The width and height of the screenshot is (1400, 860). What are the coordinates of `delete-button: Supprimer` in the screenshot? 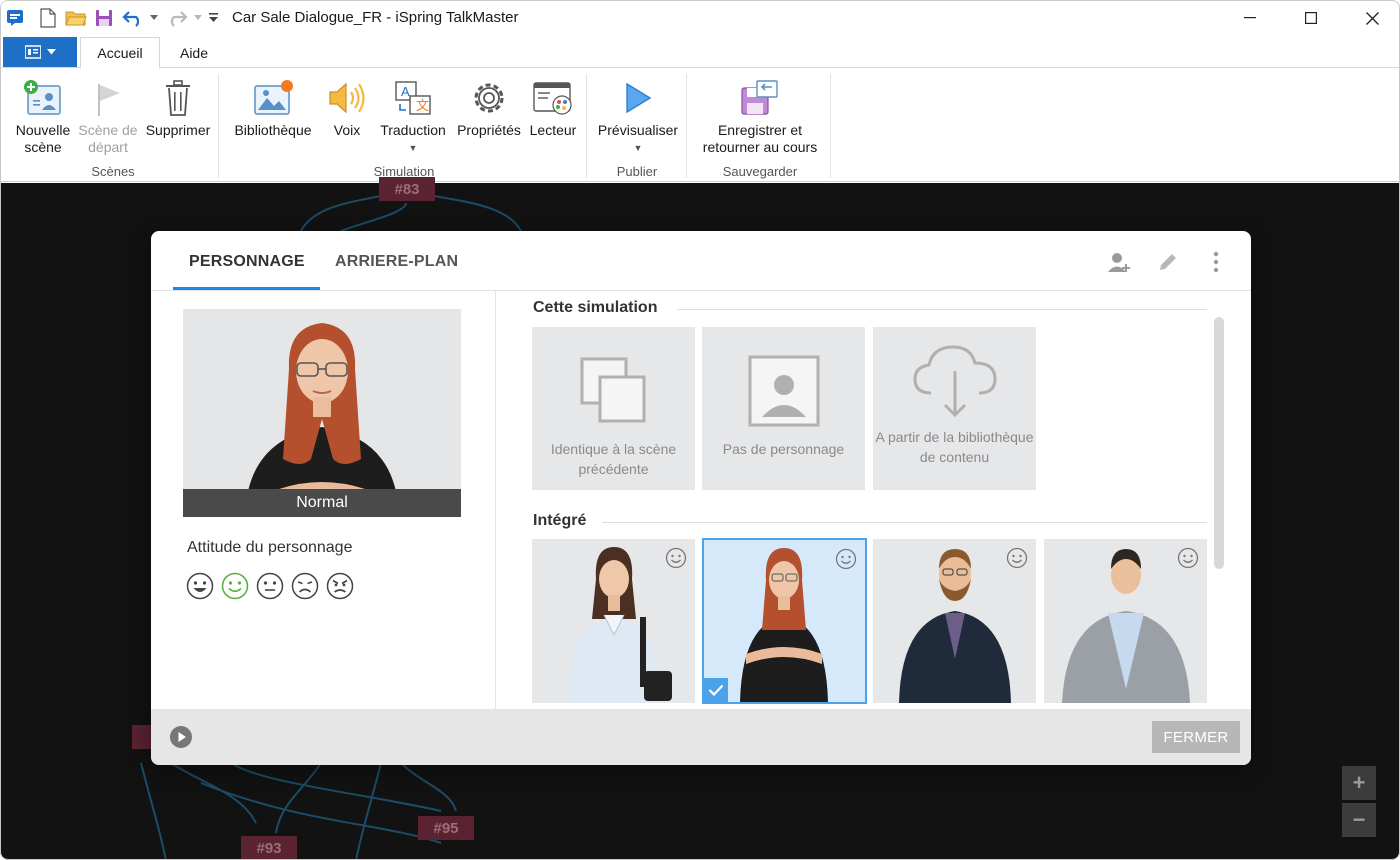 It's located at (178, 107).